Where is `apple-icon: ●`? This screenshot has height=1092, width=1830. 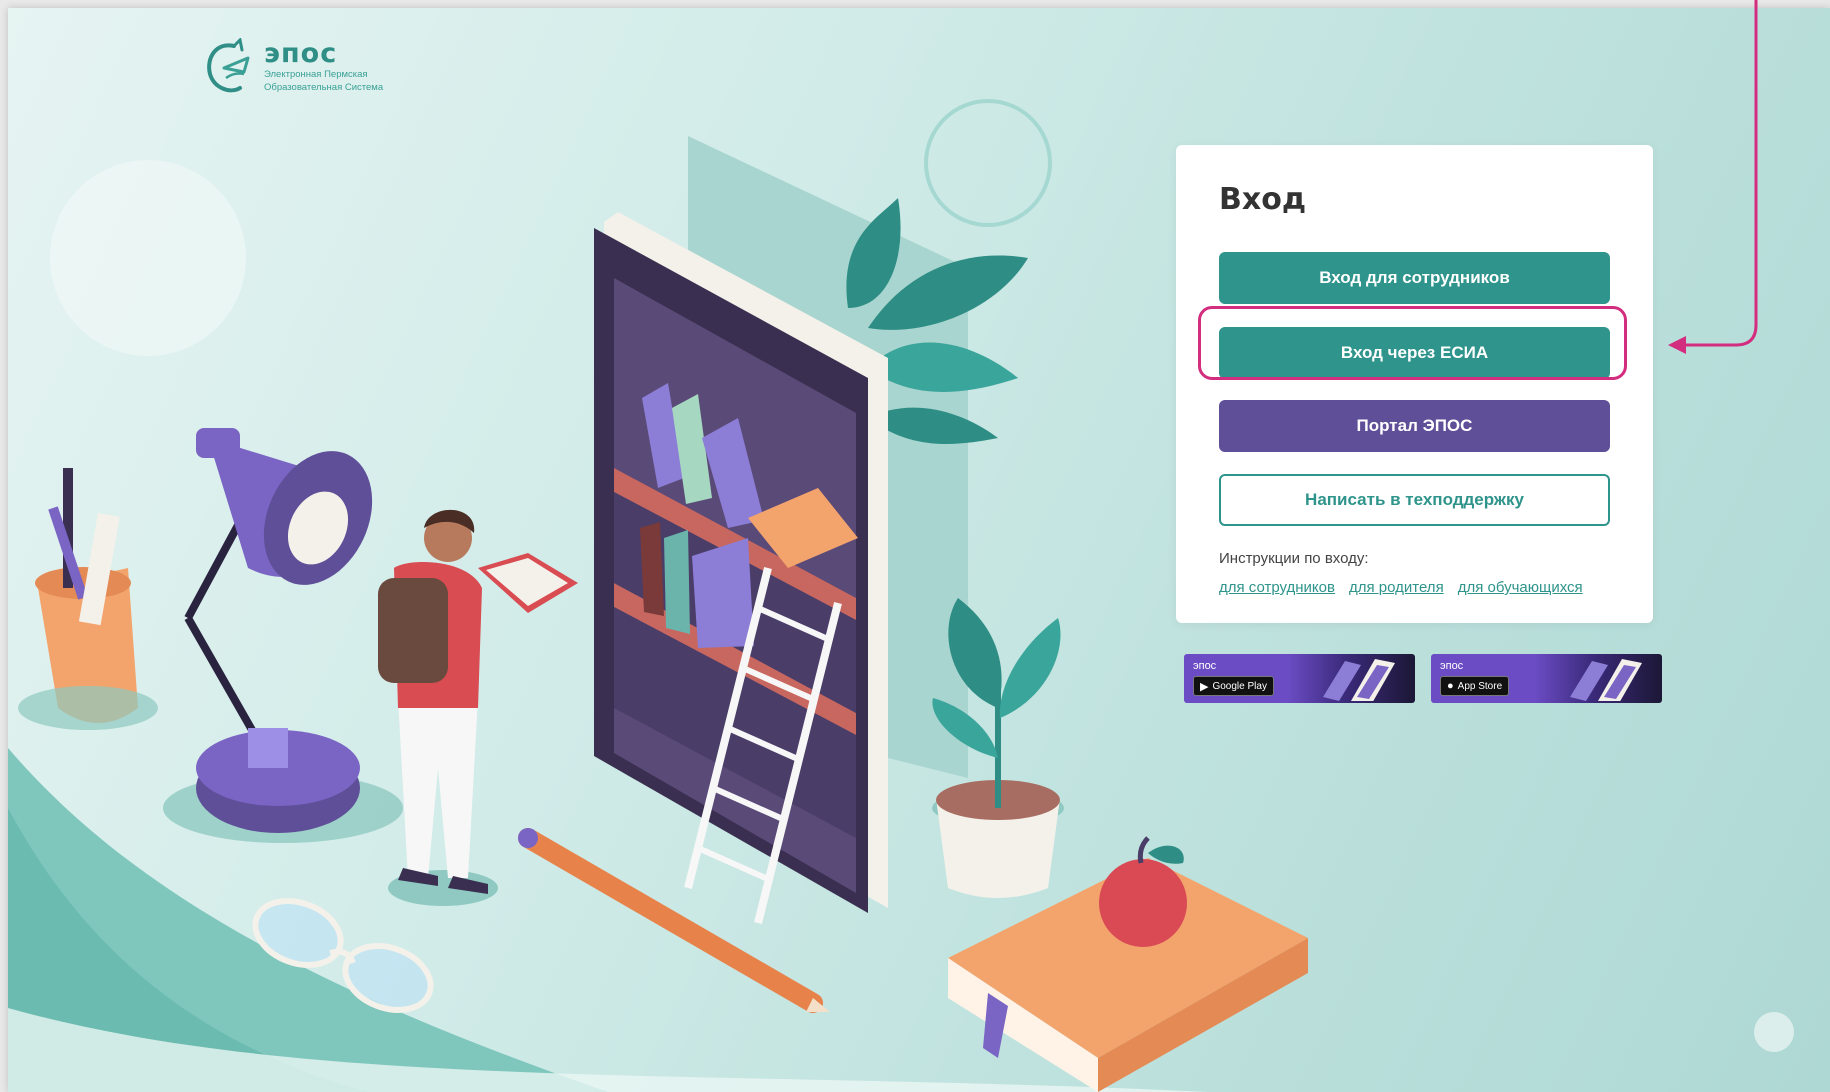 apple-icon: ● is located at coordinates (1450, 686).